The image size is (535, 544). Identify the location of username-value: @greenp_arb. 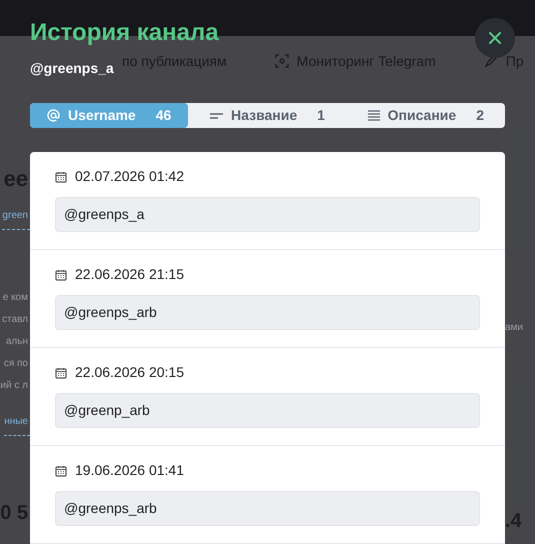
(267, 410).